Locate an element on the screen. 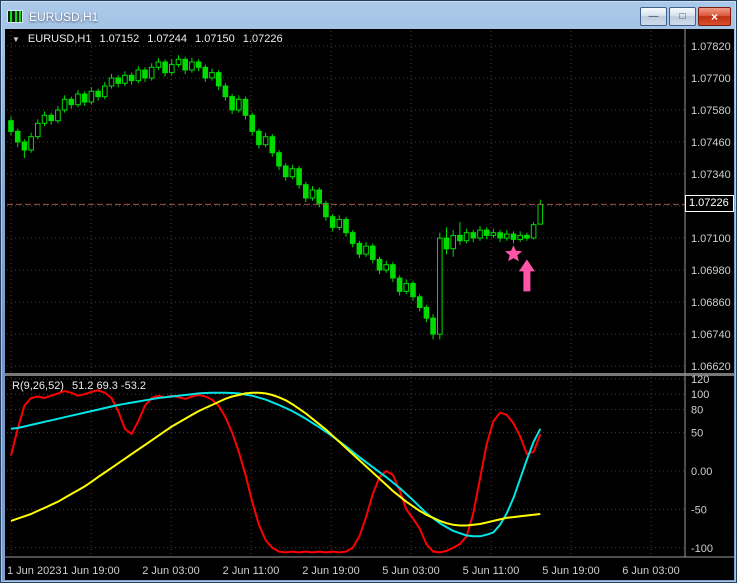 Image resolution: width=737 pixels, height=583 pixels. buy-arrow-icon is located at coordinates (526, 275).